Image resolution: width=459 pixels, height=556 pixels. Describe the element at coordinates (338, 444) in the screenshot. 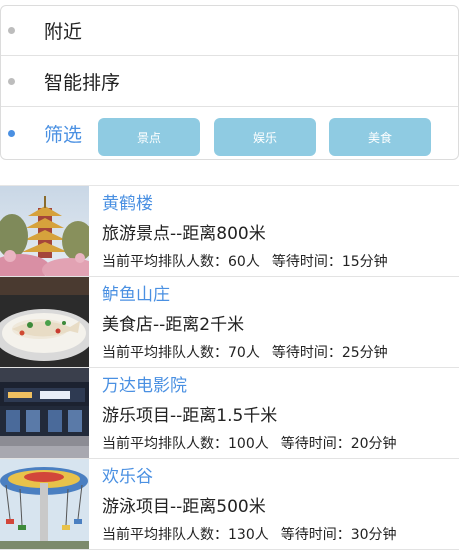

I see `item-wait: 等待时间：20分钟` at that location.